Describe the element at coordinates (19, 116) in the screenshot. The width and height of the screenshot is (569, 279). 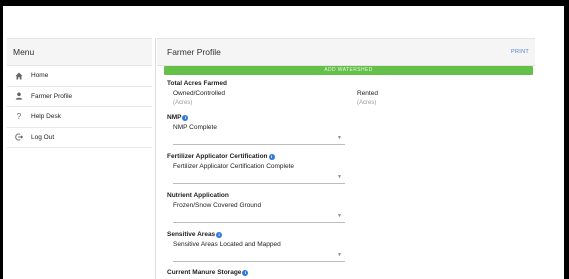
I see `question-icon: ?` at that location.